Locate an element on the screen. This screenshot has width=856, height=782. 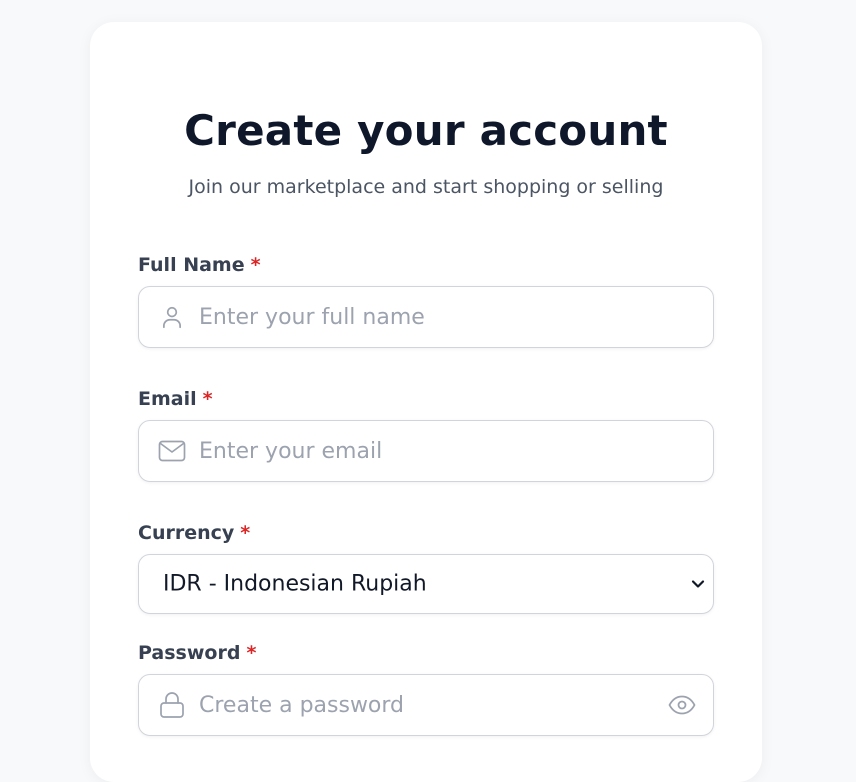
full-name-label-text: Full Name is located at coordinates (191, 265).